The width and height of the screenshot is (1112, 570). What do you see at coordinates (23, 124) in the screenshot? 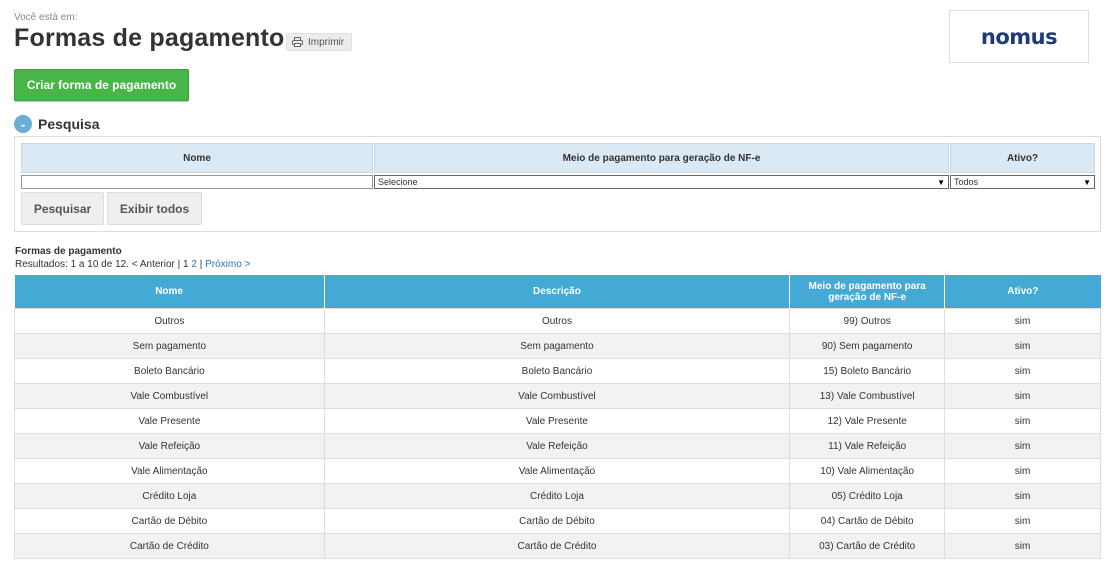
I see `collapse-icon: -` at bounding box center [23, 124].